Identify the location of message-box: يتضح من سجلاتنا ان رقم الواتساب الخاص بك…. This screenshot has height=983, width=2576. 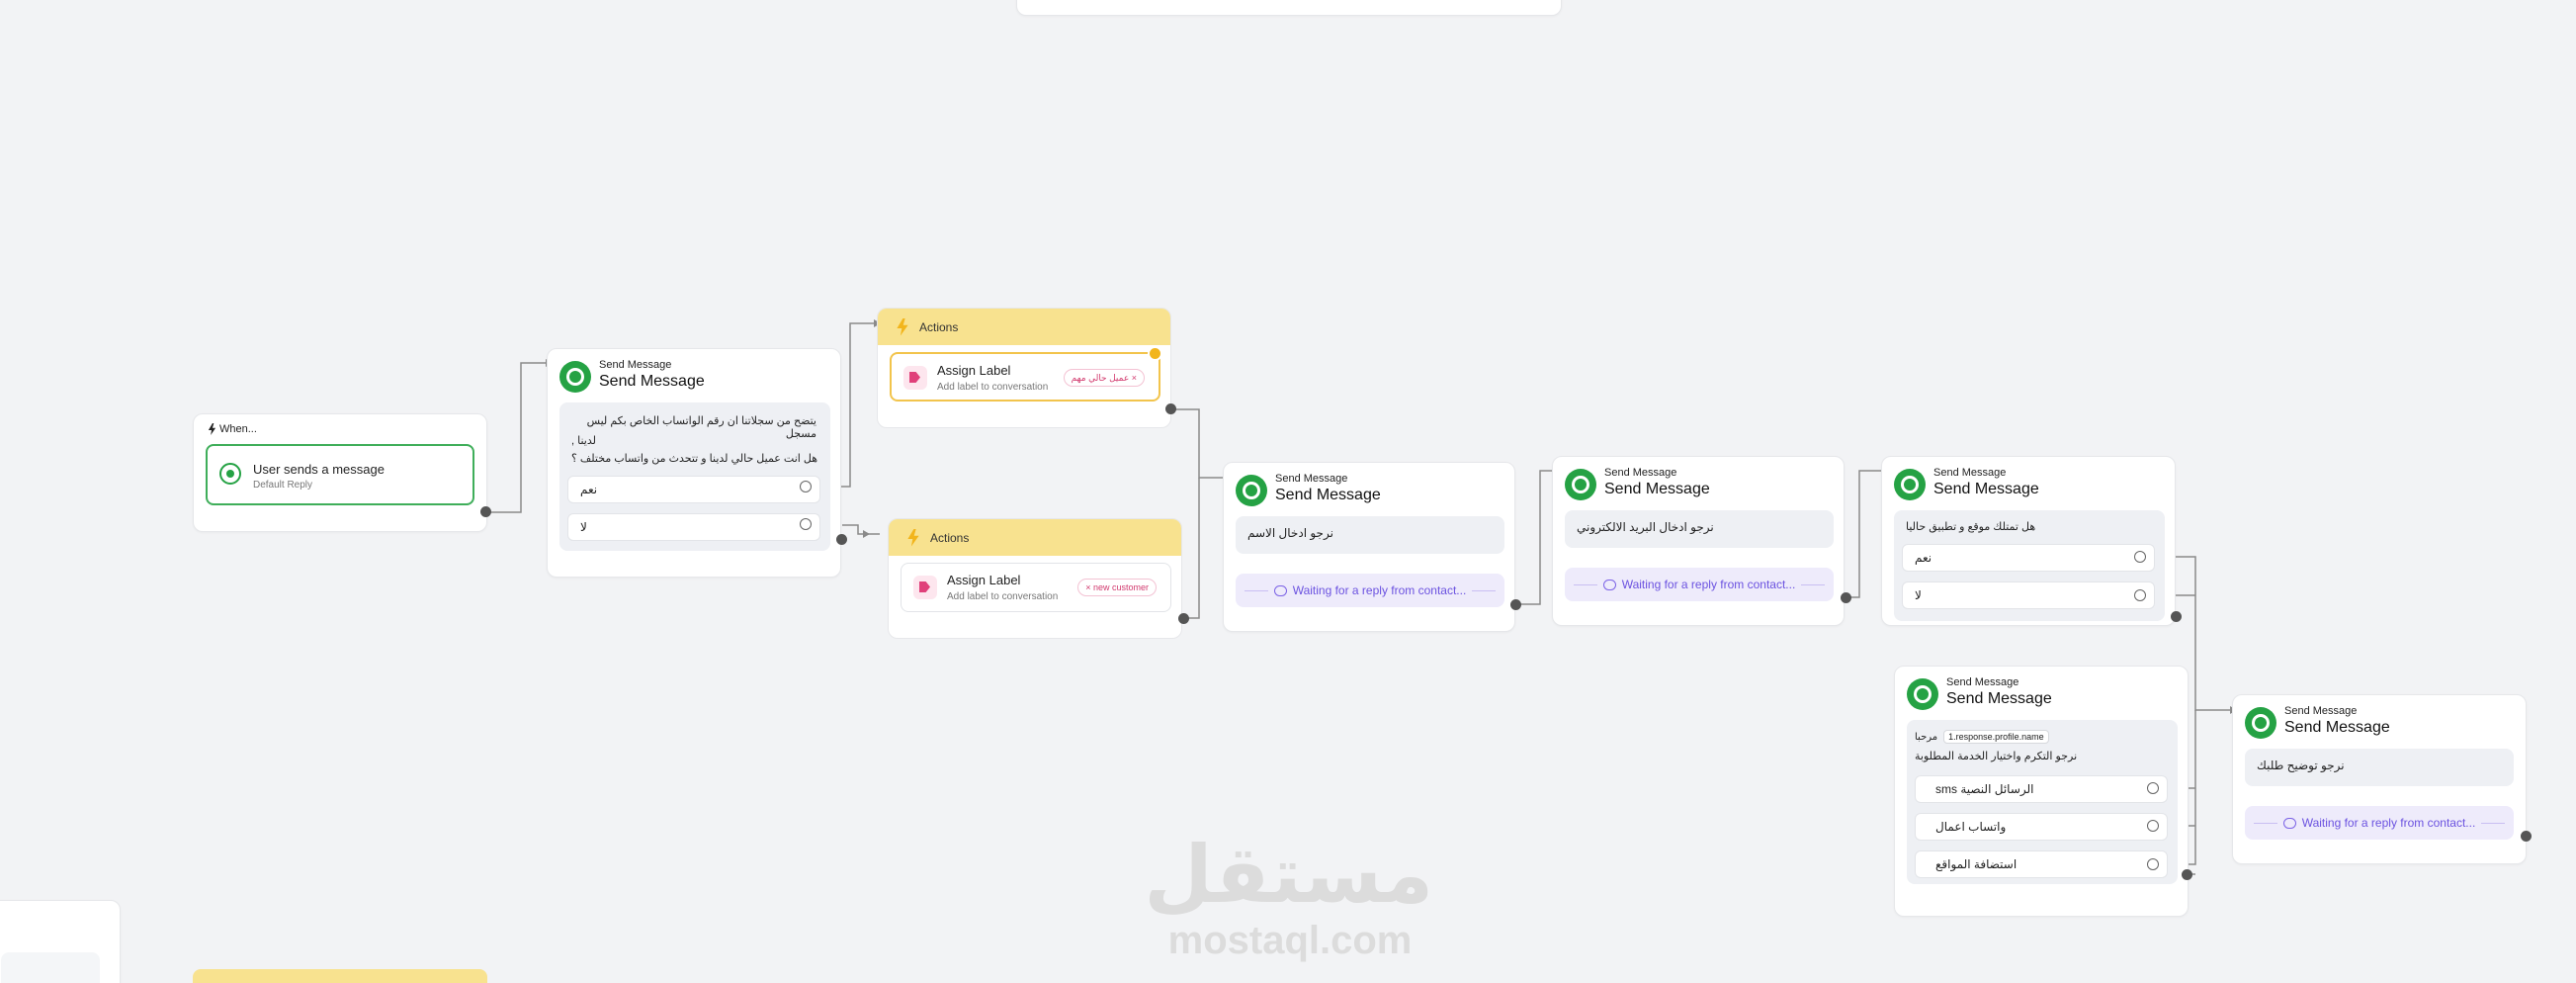
(694, 476).